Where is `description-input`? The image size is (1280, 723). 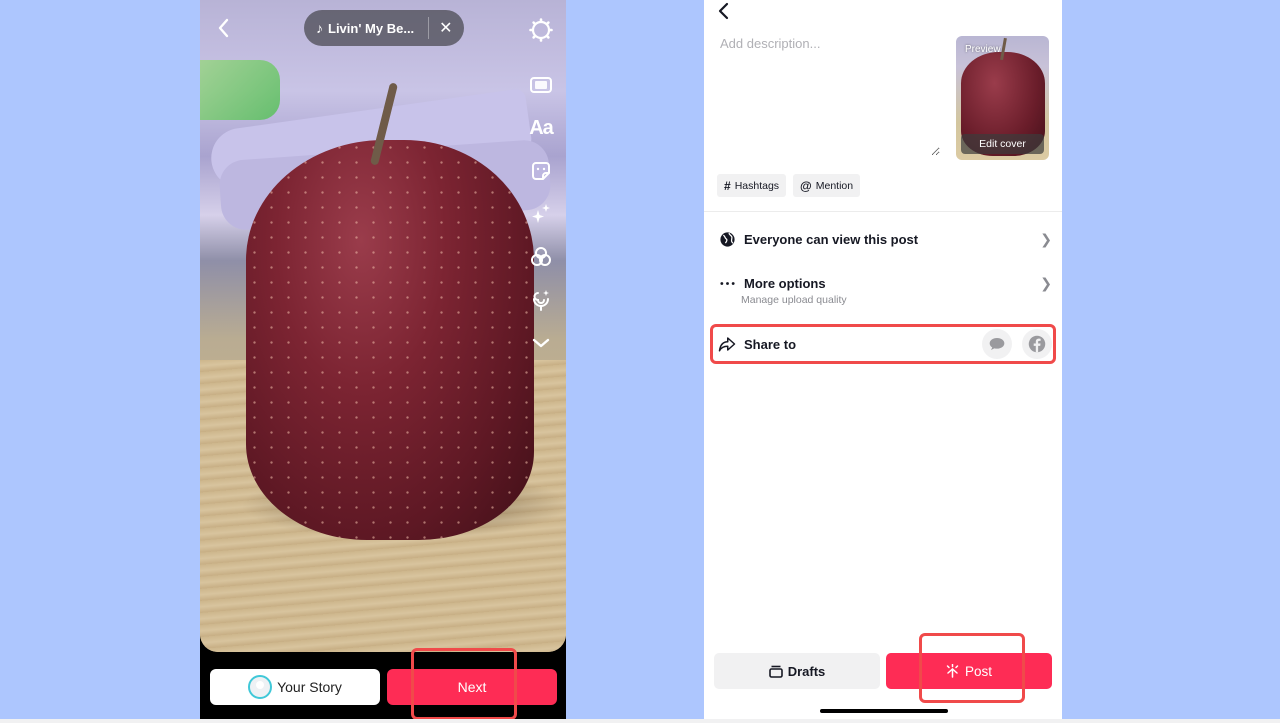
description-input is located at coordinates (830, 96).